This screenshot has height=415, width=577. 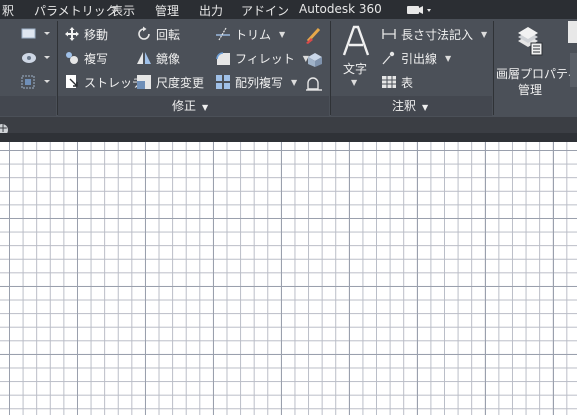 I want to click on offset-icon, so click(x=315, y=83).